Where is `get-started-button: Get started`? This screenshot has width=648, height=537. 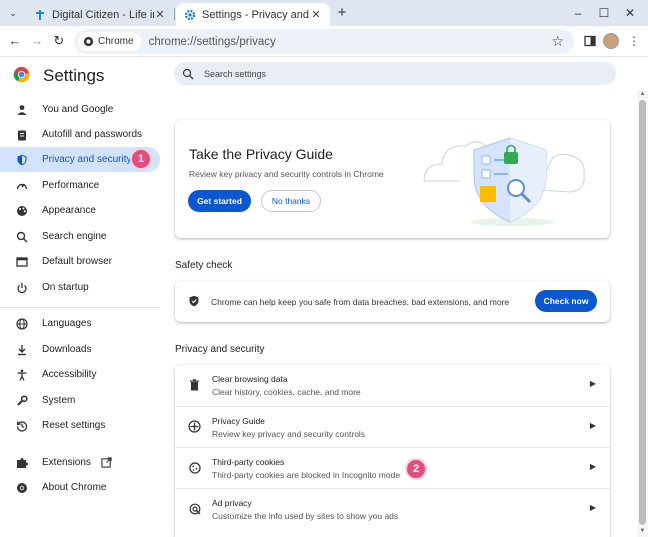
get-started-button: Get started is located at coordinates (219, 201).